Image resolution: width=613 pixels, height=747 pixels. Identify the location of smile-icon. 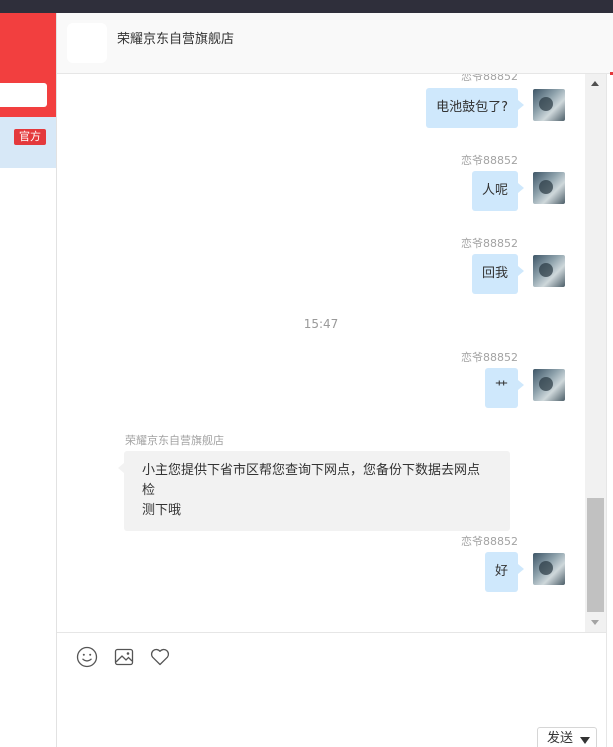
(87, 657).